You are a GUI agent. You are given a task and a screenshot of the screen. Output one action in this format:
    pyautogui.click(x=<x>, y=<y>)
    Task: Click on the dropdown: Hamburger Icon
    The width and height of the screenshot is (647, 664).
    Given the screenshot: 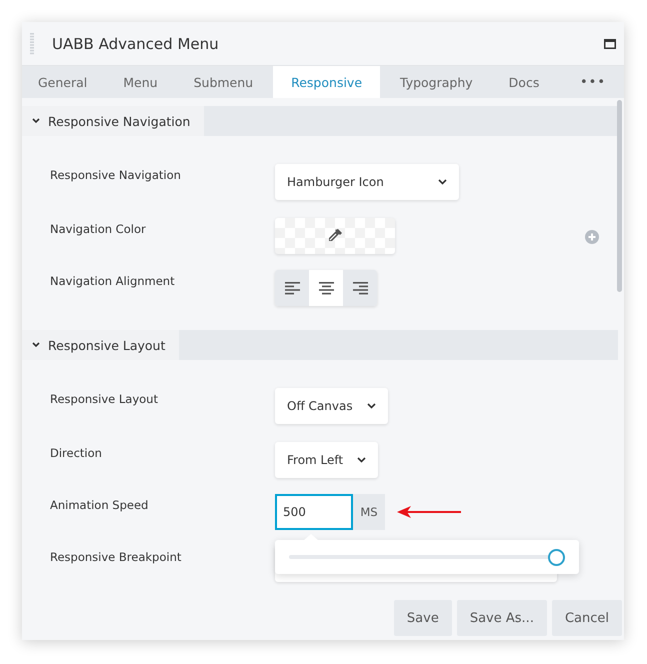 What is the action you would take?
    pyautogui.click(x=367, y=182)
    